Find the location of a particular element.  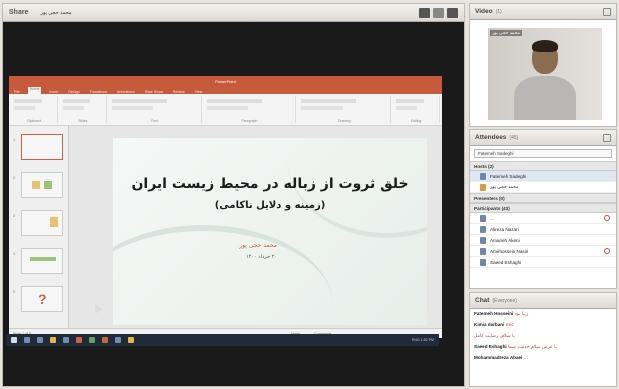

system-tray: ENG 1:52 PM is located at coordinates (422, 340).